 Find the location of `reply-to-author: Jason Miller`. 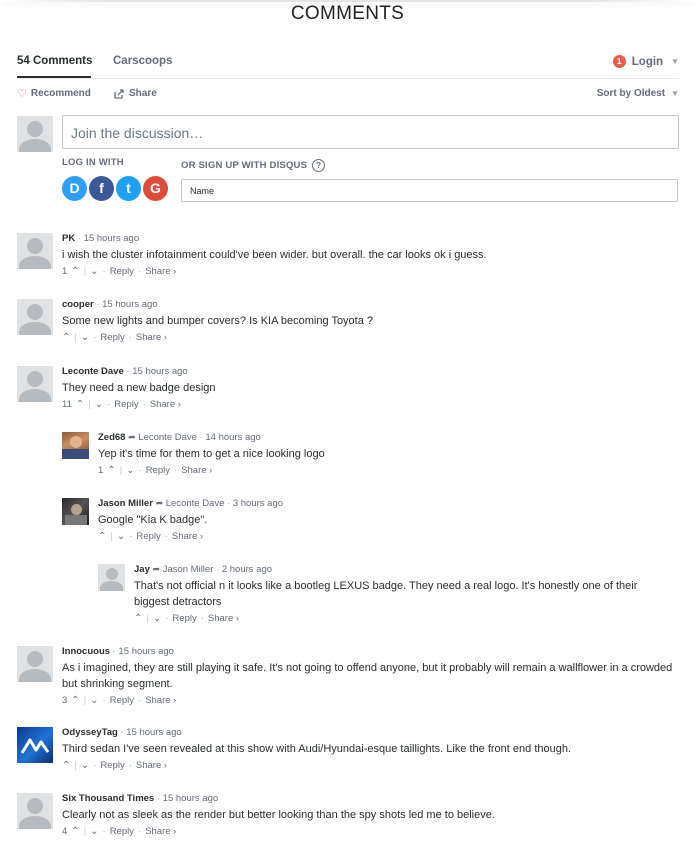

reply-to-author: Jason Miller is located at coordinates (188, 569).